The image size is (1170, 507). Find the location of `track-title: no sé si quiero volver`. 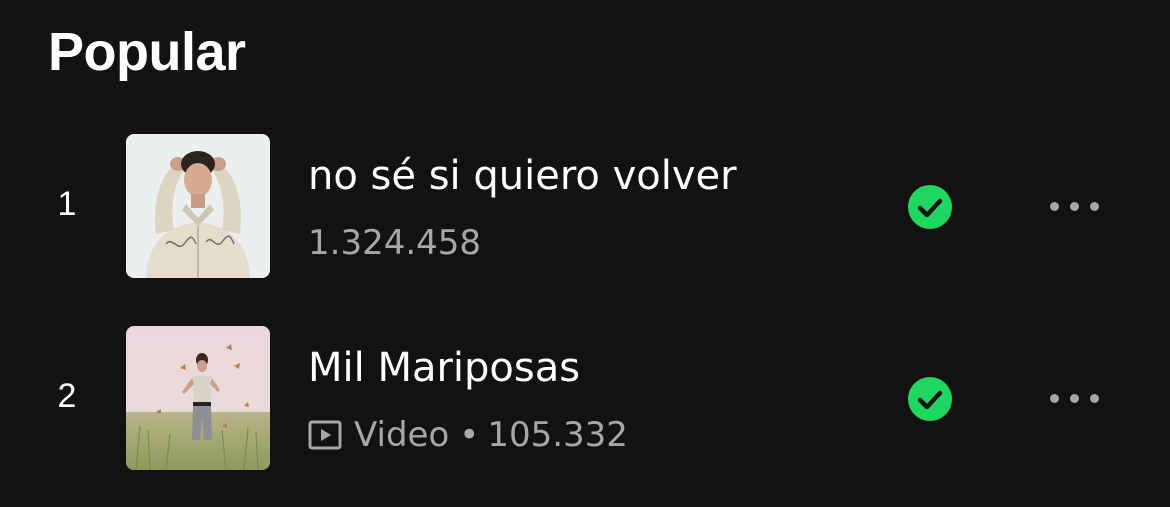

track-title: no sé si quiero volver is located at coordinates (522, 176).